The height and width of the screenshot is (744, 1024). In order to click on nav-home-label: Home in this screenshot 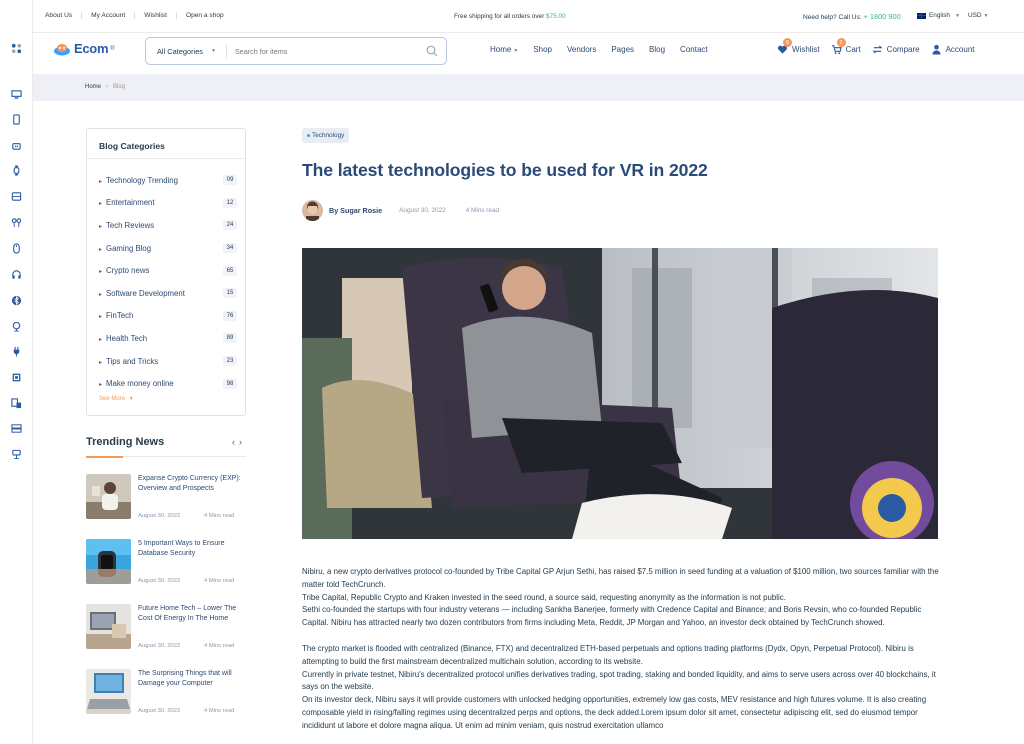, I will do `click(501, 49)`.